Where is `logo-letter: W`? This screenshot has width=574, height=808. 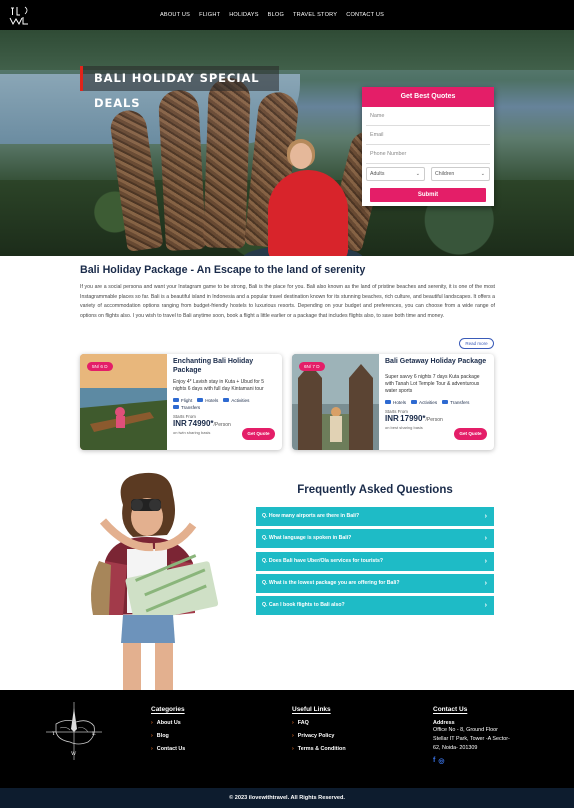 logo-letter: W is located at coordinates (74, 754).